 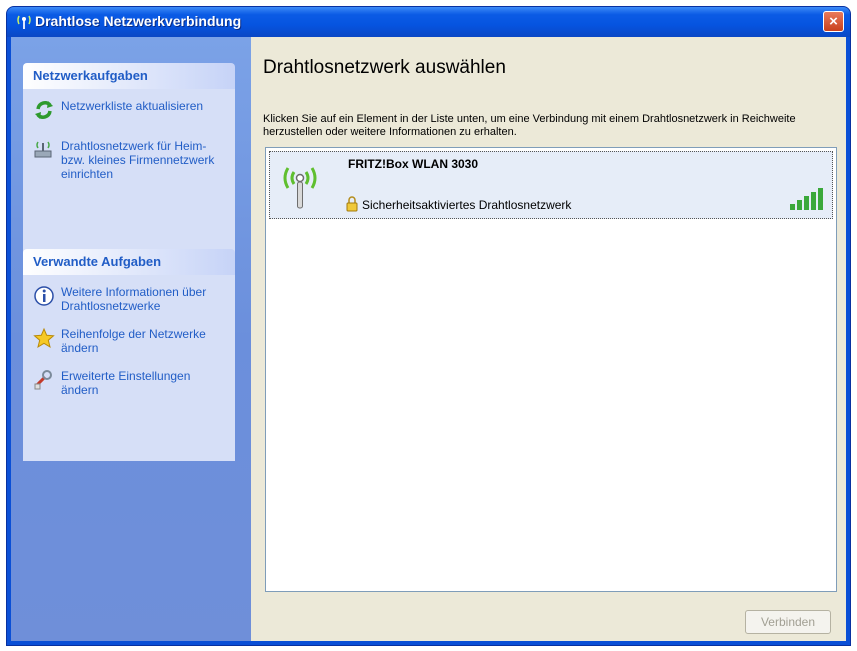 I want to click on related-tasks-header: Verwandte Aufgaben, so click(x=129, y=262).